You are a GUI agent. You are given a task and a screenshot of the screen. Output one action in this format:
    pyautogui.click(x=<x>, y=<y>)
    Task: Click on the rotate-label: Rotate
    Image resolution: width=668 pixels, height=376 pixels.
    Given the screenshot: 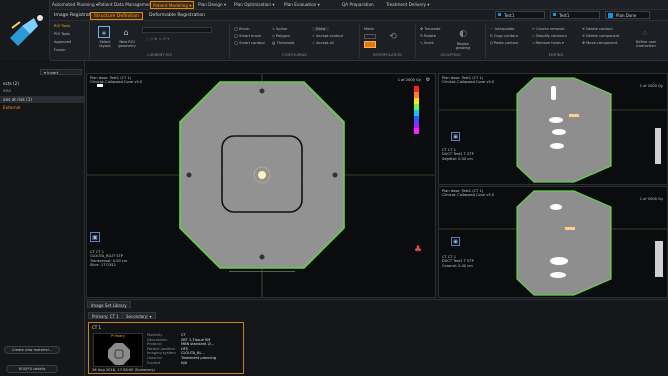 What is the action you would take?
    pyautogui.click(x=430, y=36)
    